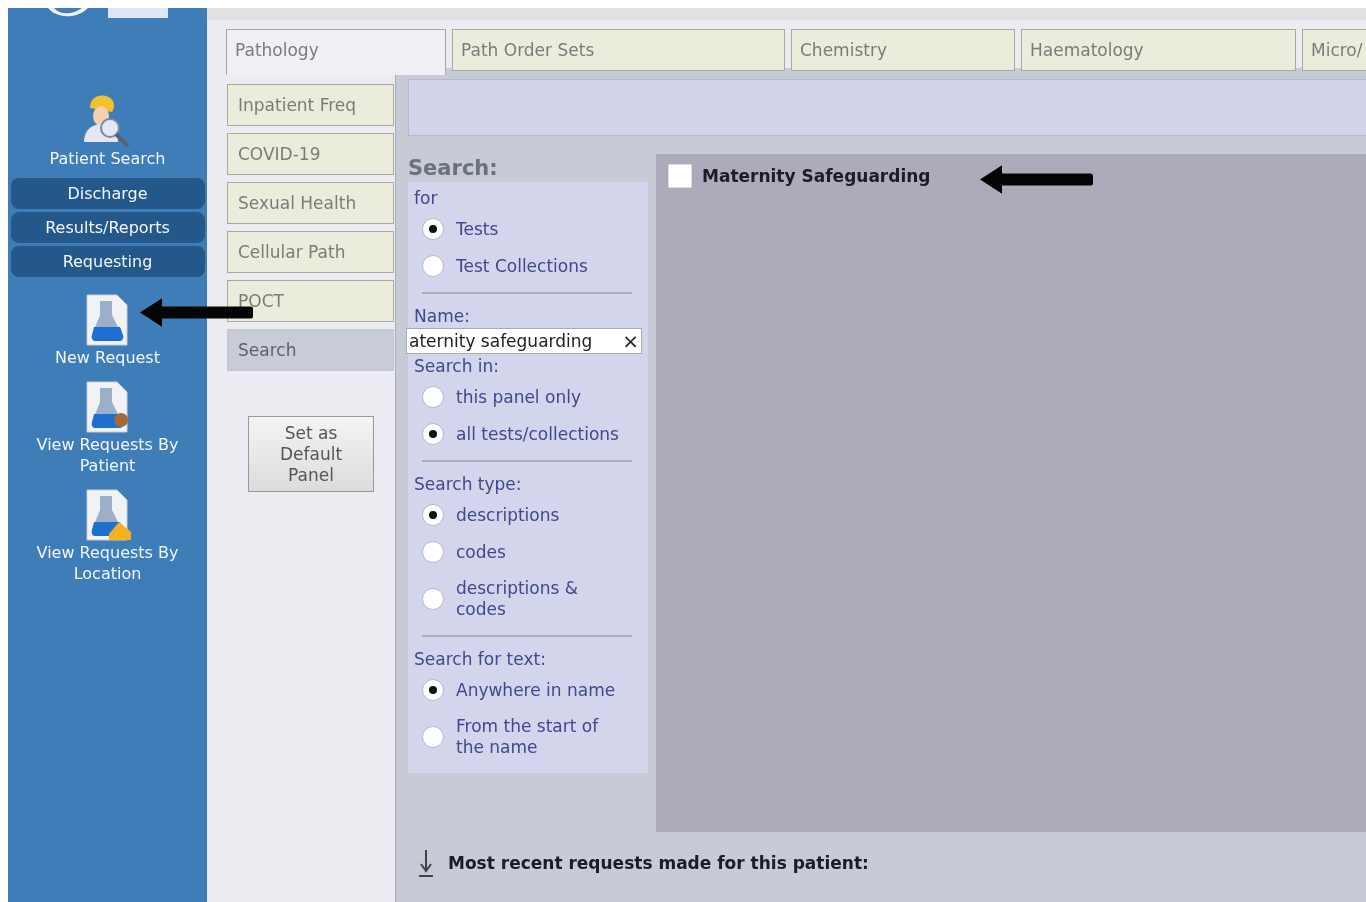 Image resolution: width=1366 pixels, height=902 pixels. What do you see at coordinates (457, 366) in the screenshot?
I see `group-label: Search in:` at bounding box center [457, 366].